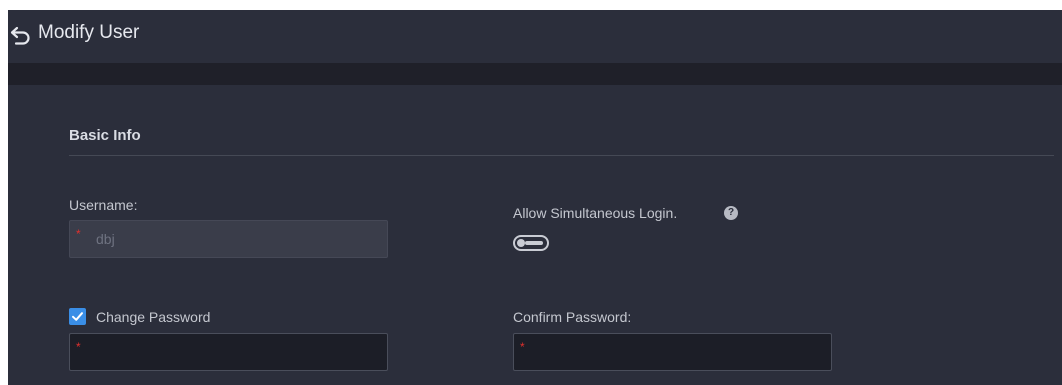  I want to click on toggle-knob, so click(521, 243).